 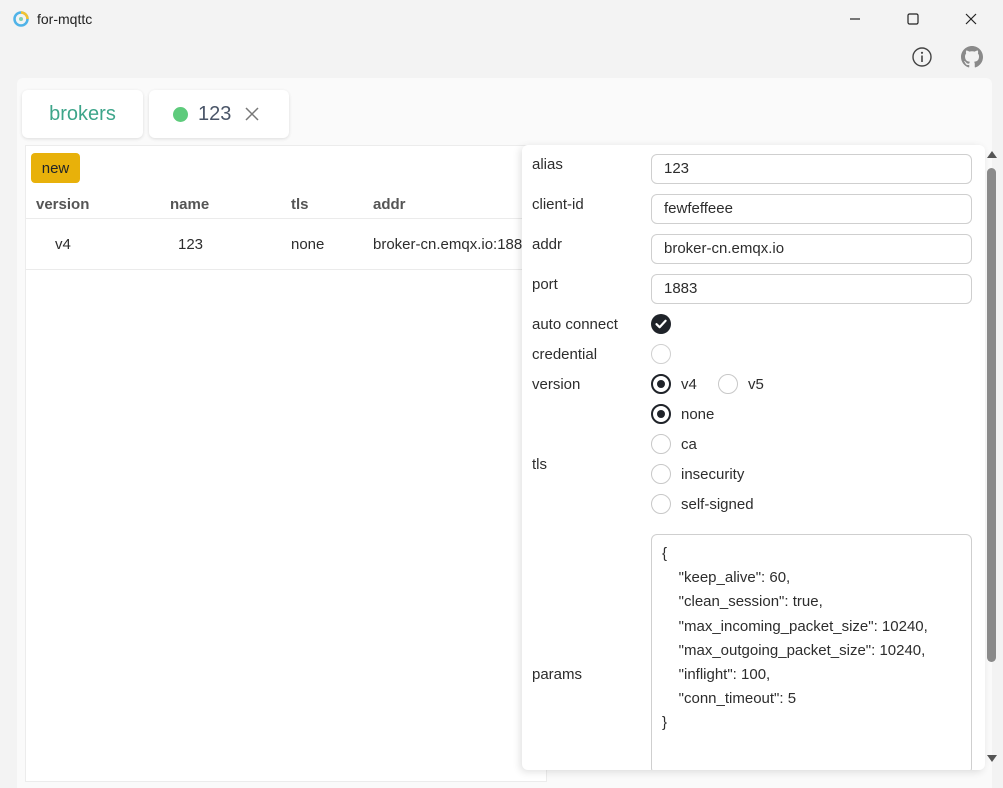 I want to click on checkmark-icon, so click(x=661, y=324).